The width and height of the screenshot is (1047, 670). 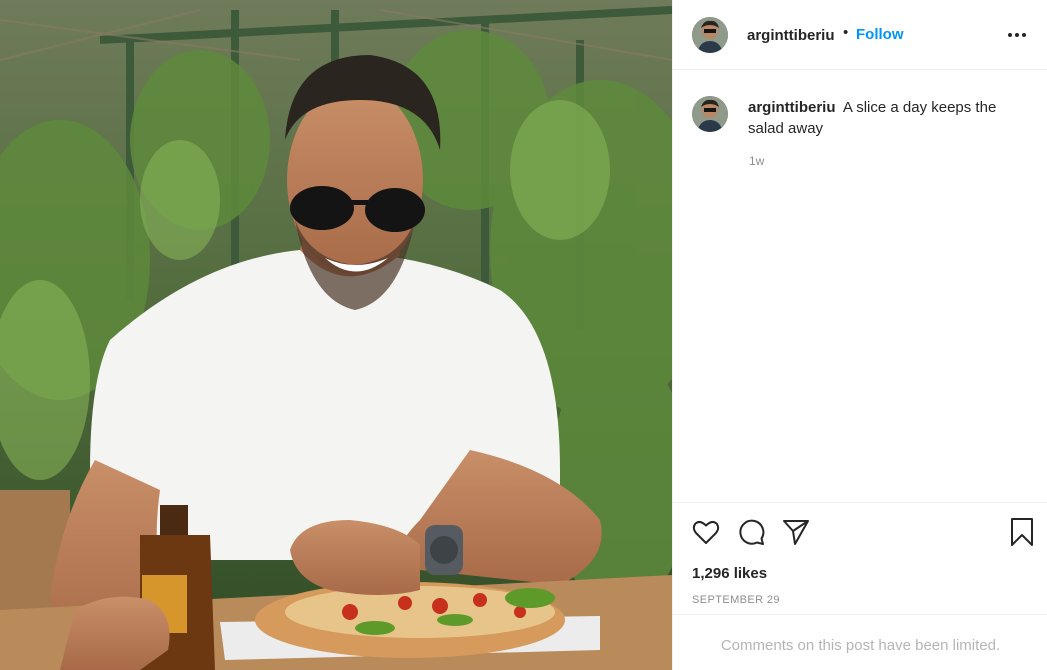 I want to click on post-date: SEPTEMBER 29, so click(x=736, y=600).